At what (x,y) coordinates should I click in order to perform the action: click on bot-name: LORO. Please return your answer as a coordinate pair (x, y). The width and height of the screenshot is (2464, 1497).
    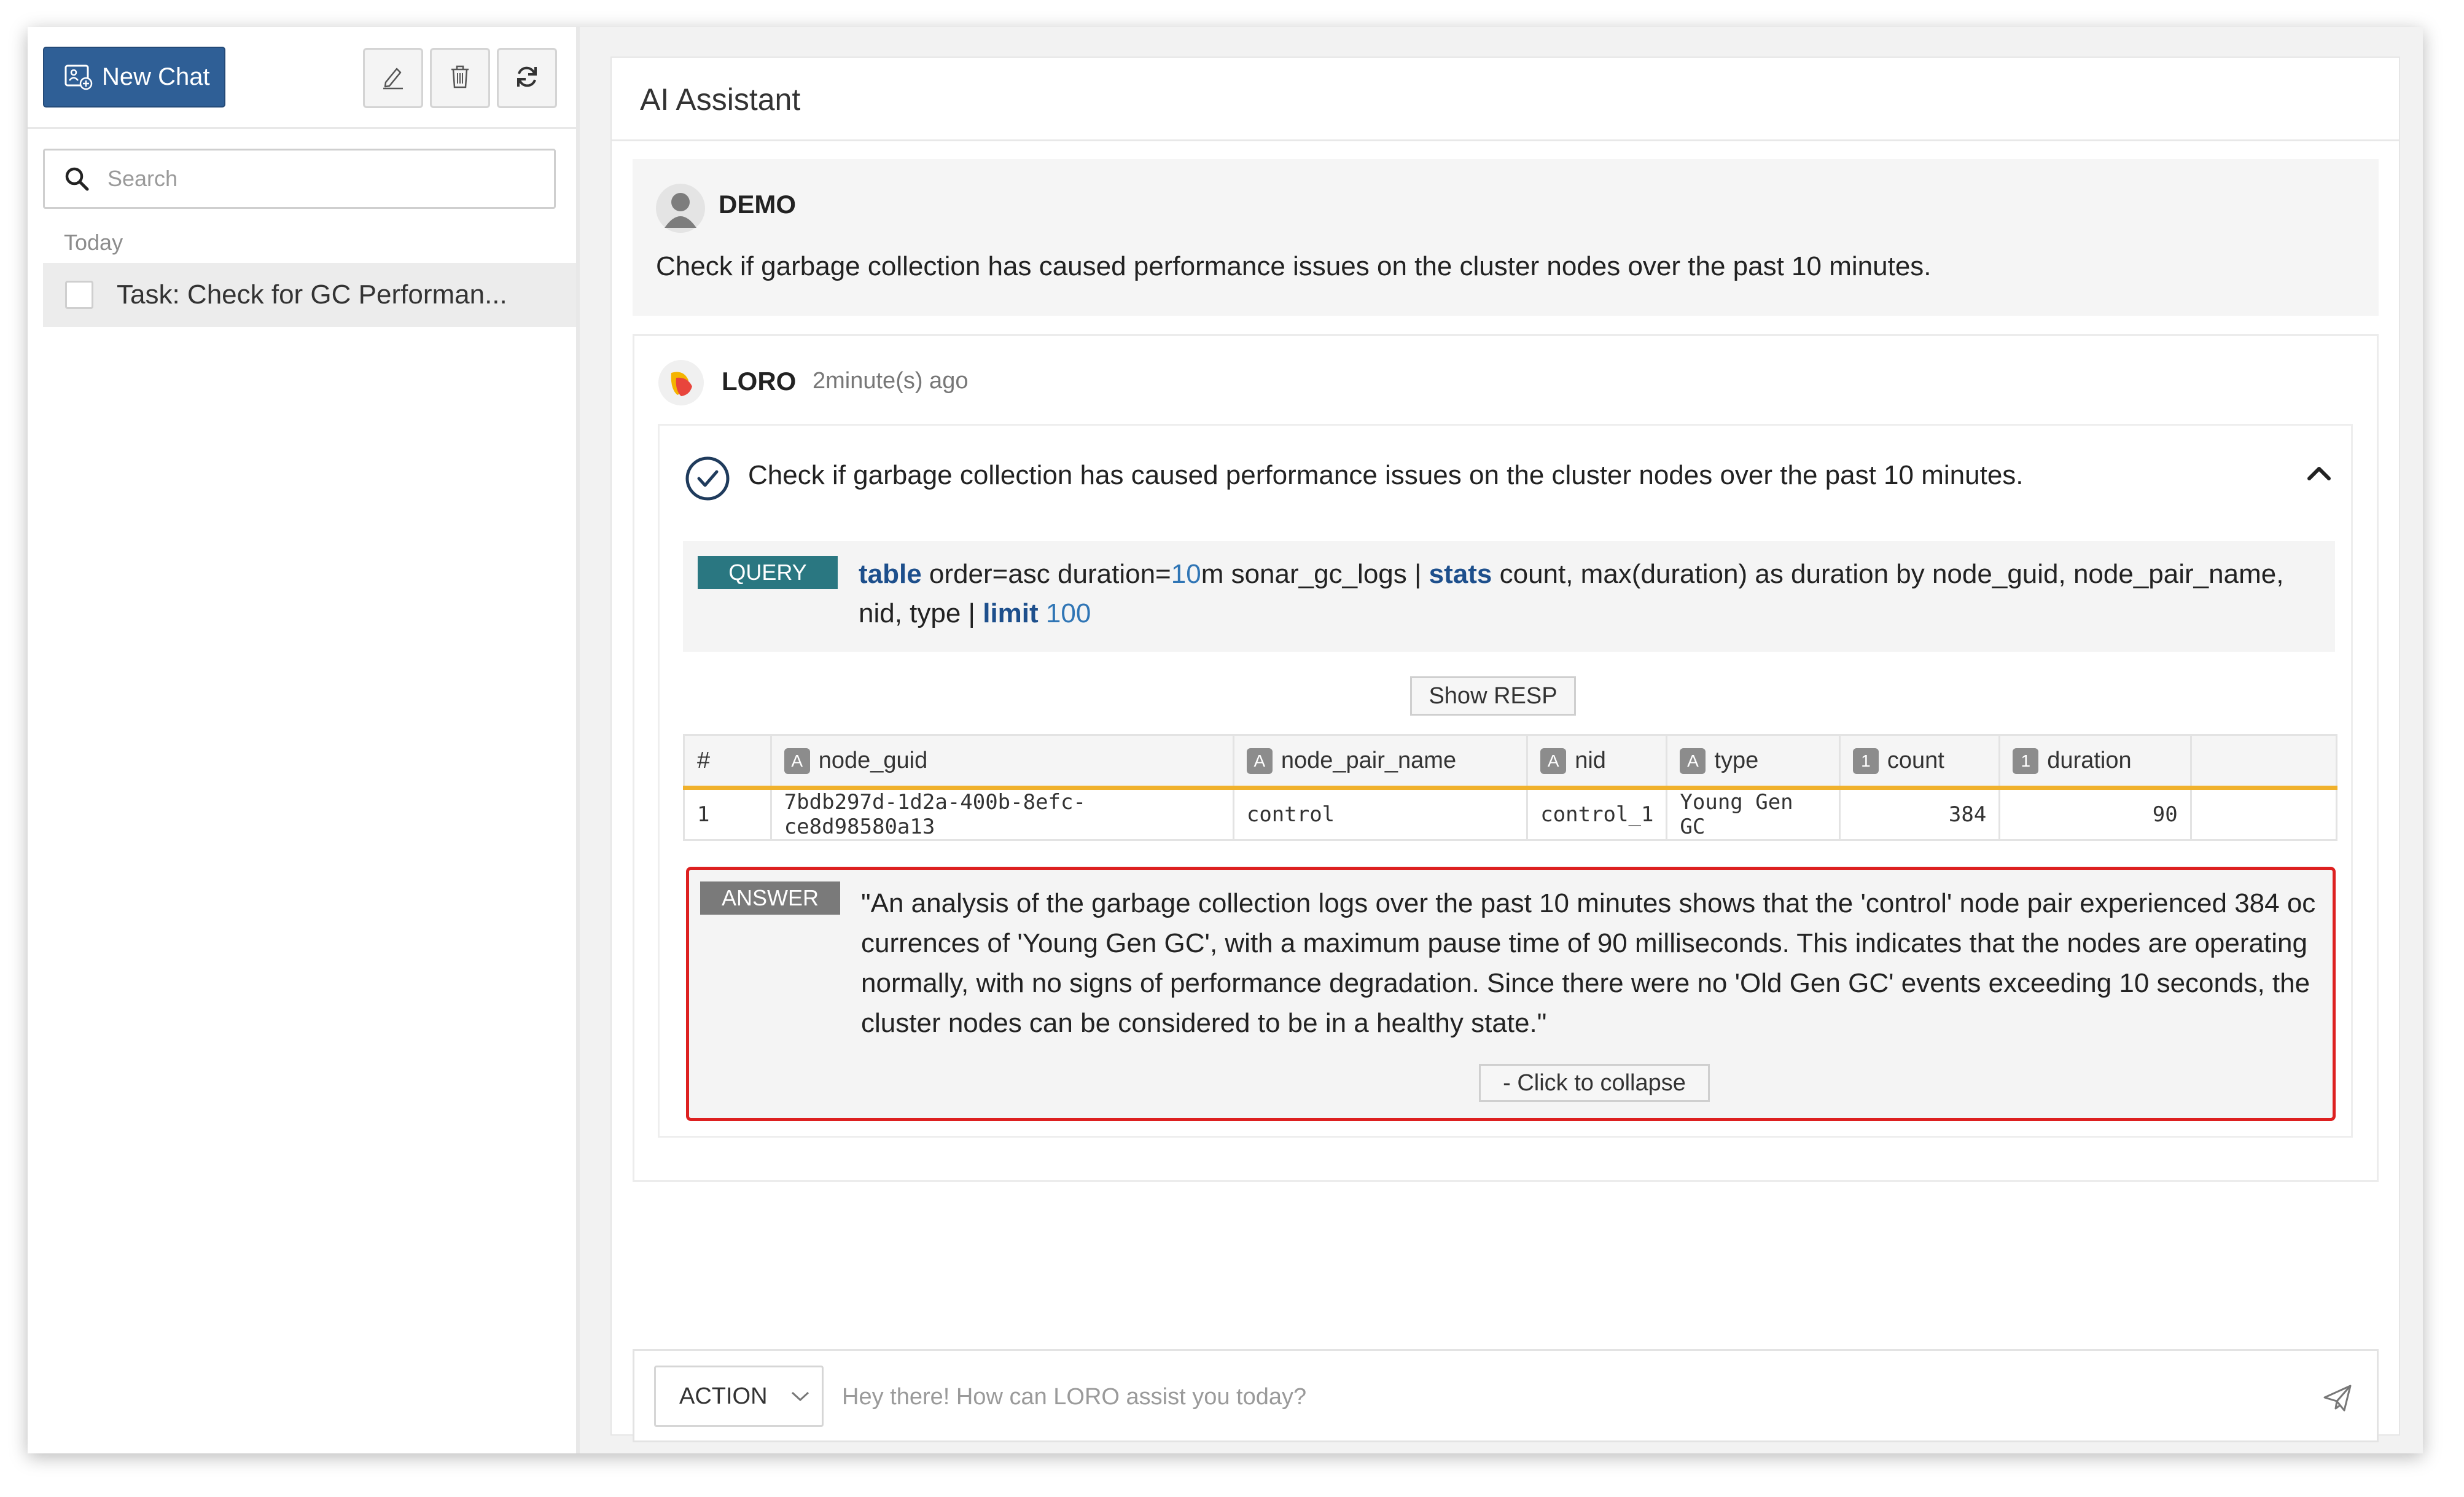
    Looking at the image, I should click on (759, 381).